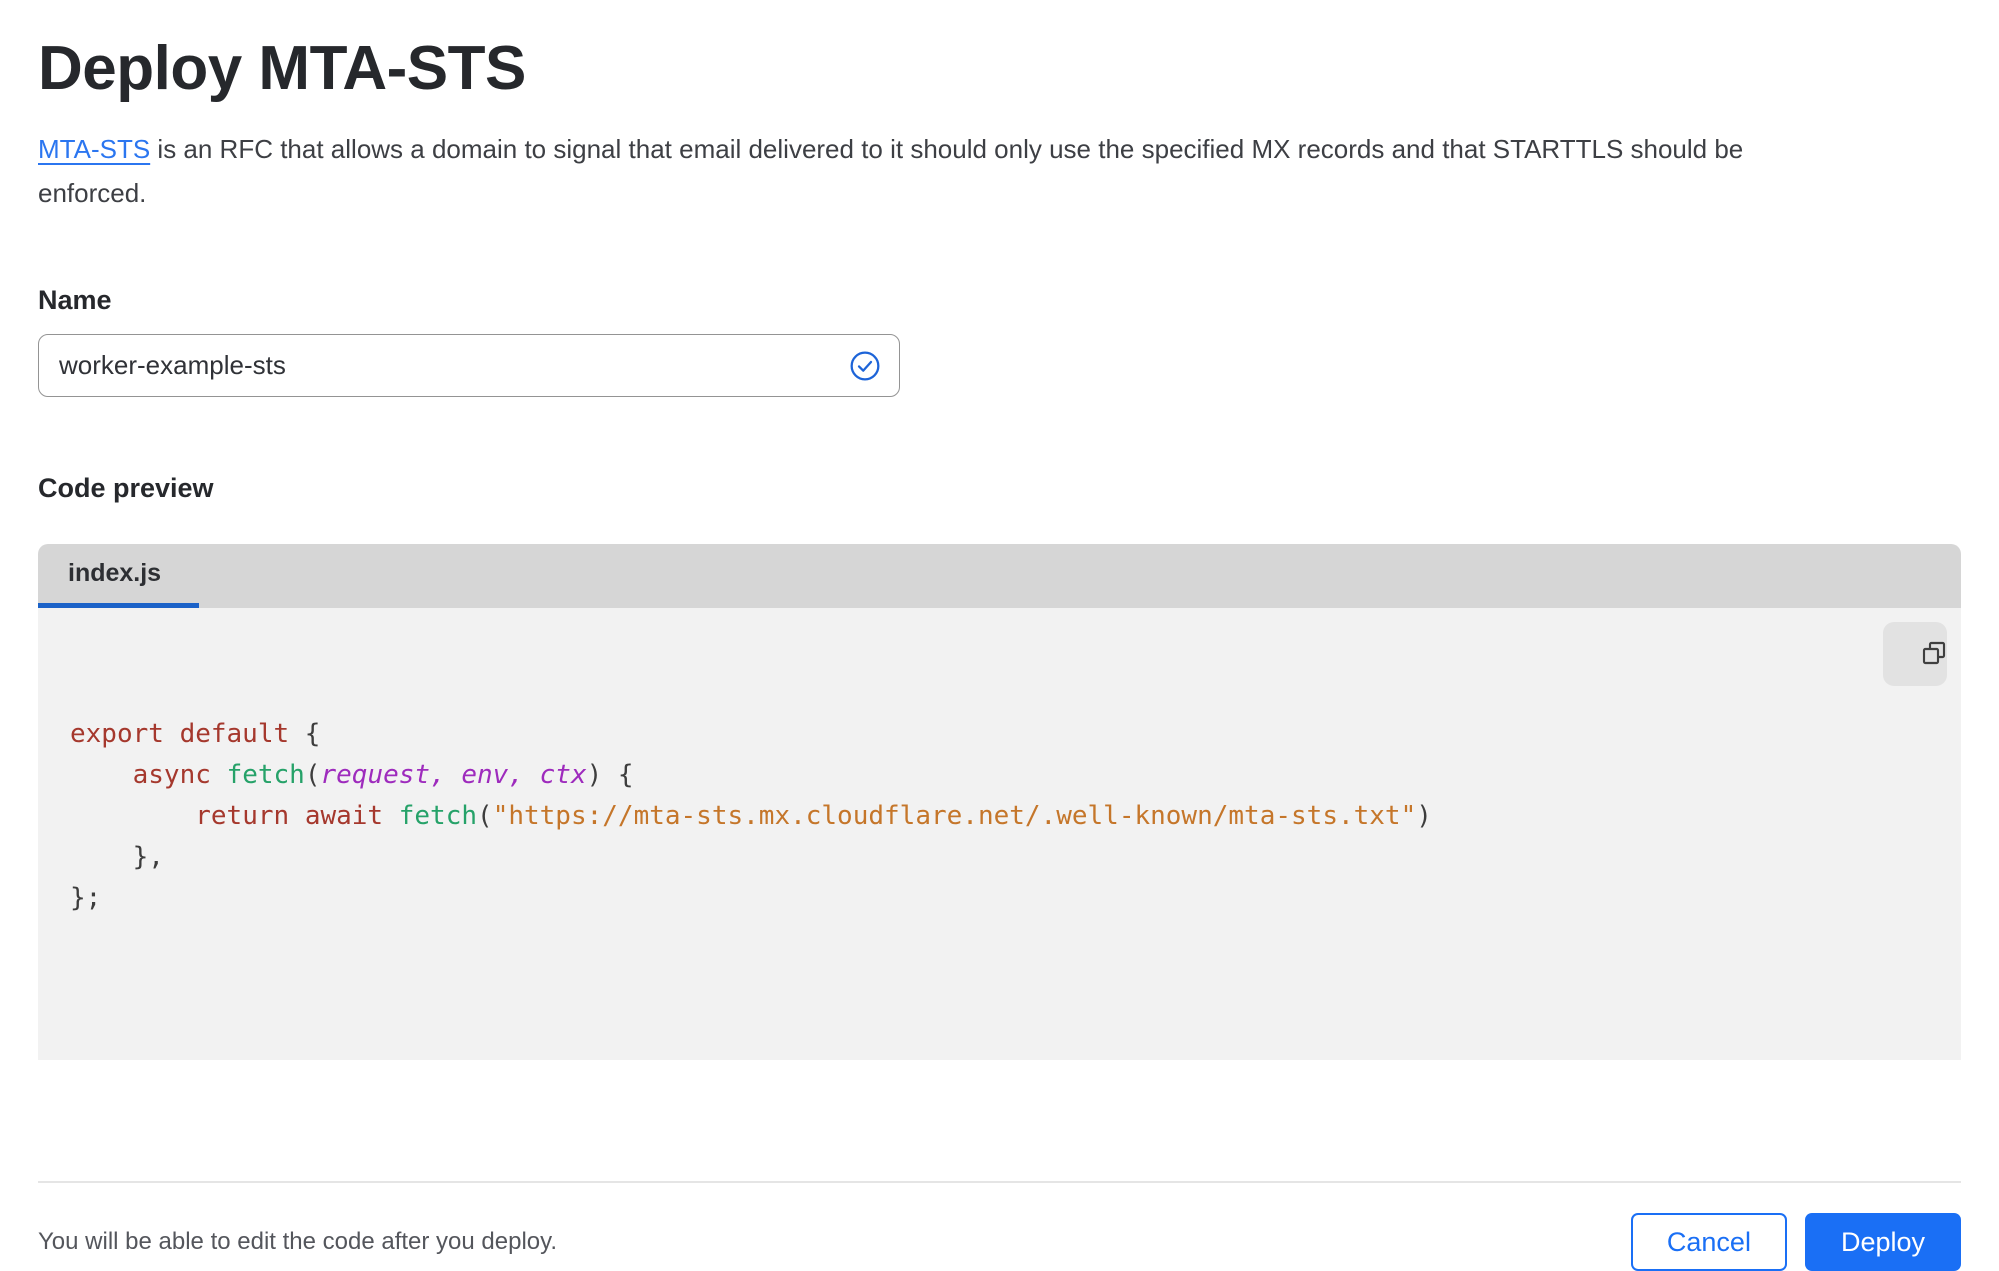  What do you see at coordinates (454, 366) in the screenshot?
I see `name-input` at bounding box center [454, 366].